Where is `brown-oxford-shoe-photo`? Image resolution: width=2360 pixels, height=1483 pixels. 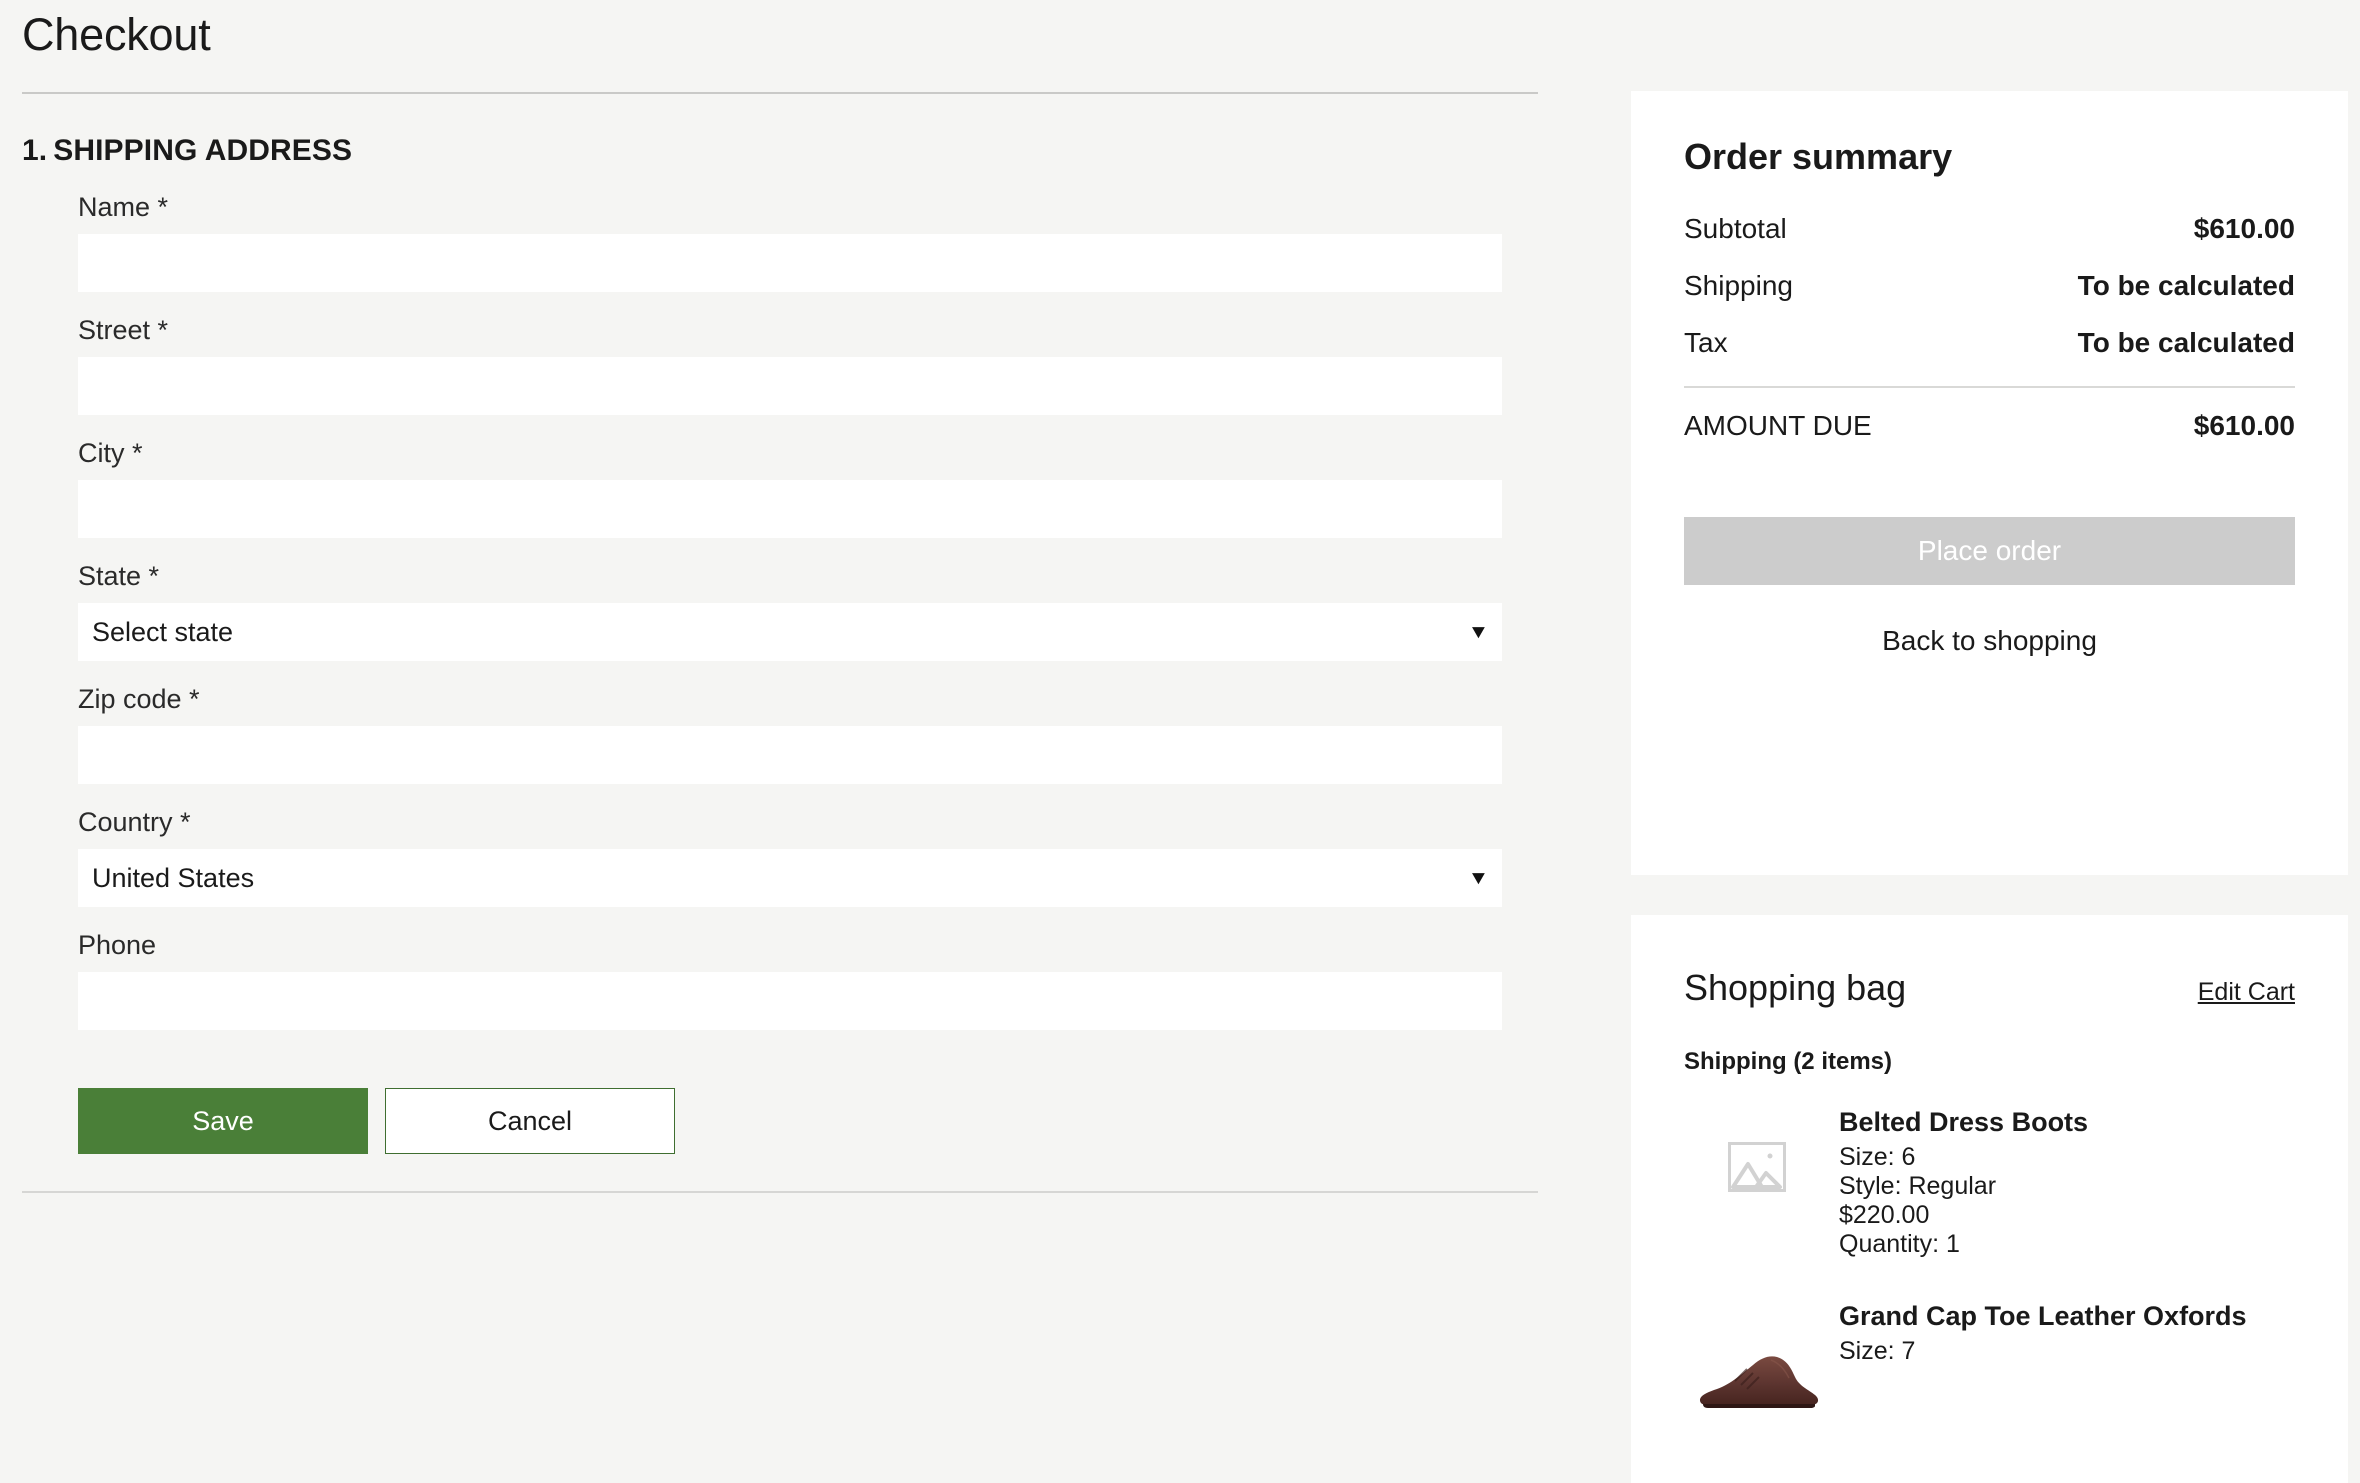
brown-oxford-shoe-photo is located at coordinates (1756, 1355).